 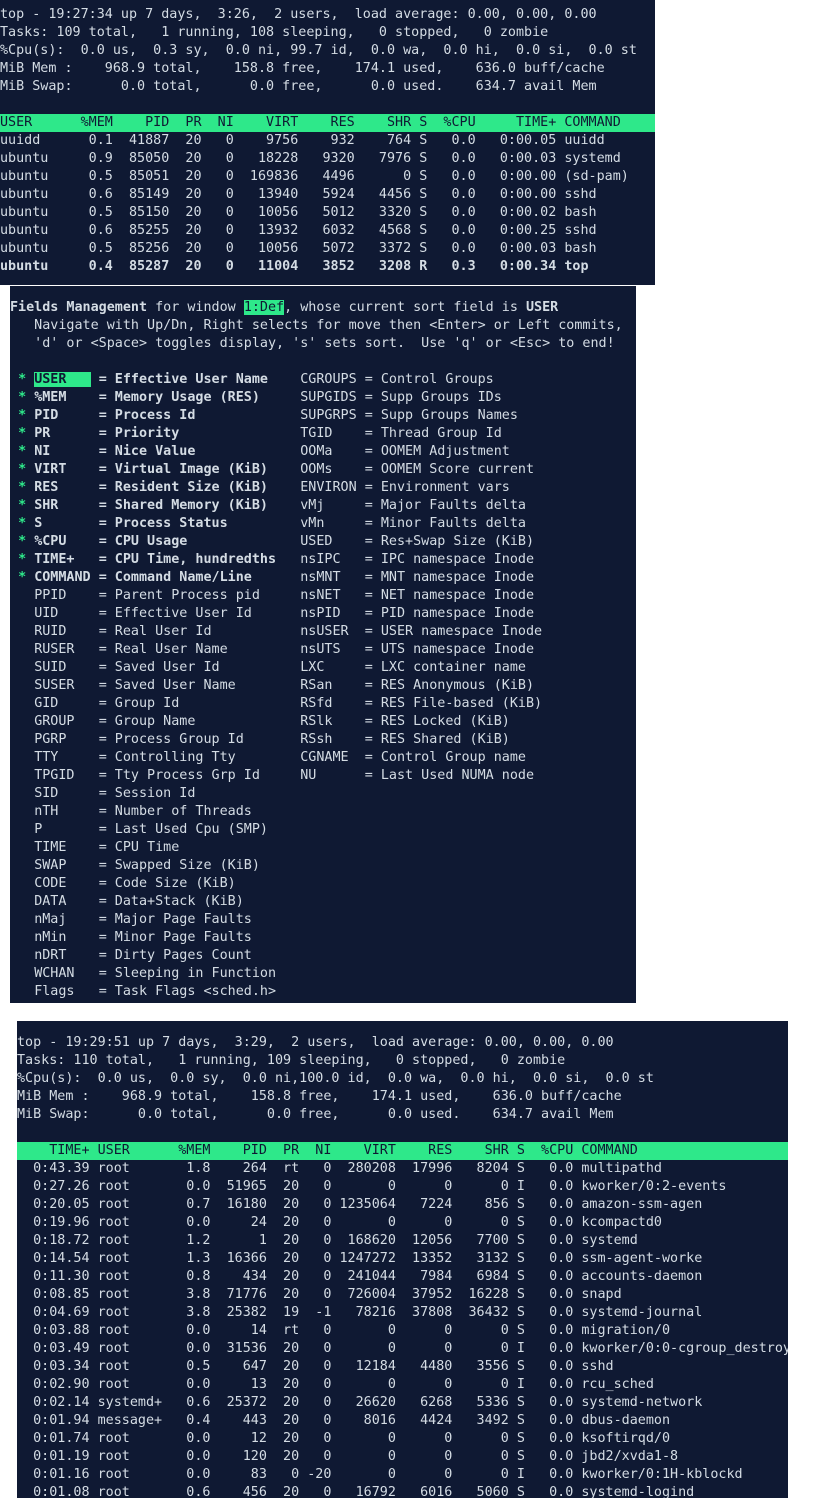 What do you see at coordinates (409, 415) in the screenshot?
I see `field-row-right: SUPGRPS = Supp Groups Names` at bounding box center [409, 415].